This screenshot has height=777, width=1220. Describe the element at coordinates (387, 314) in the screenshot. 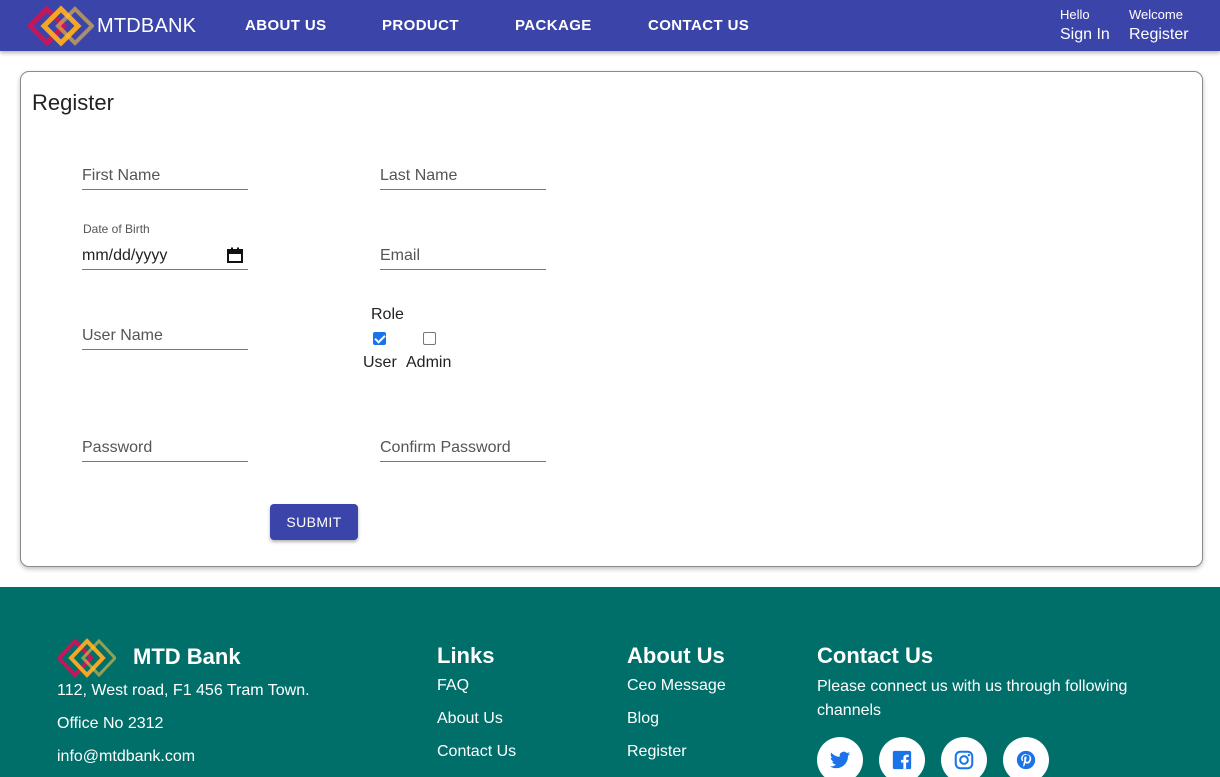

I see `role-label: Role` at that location.